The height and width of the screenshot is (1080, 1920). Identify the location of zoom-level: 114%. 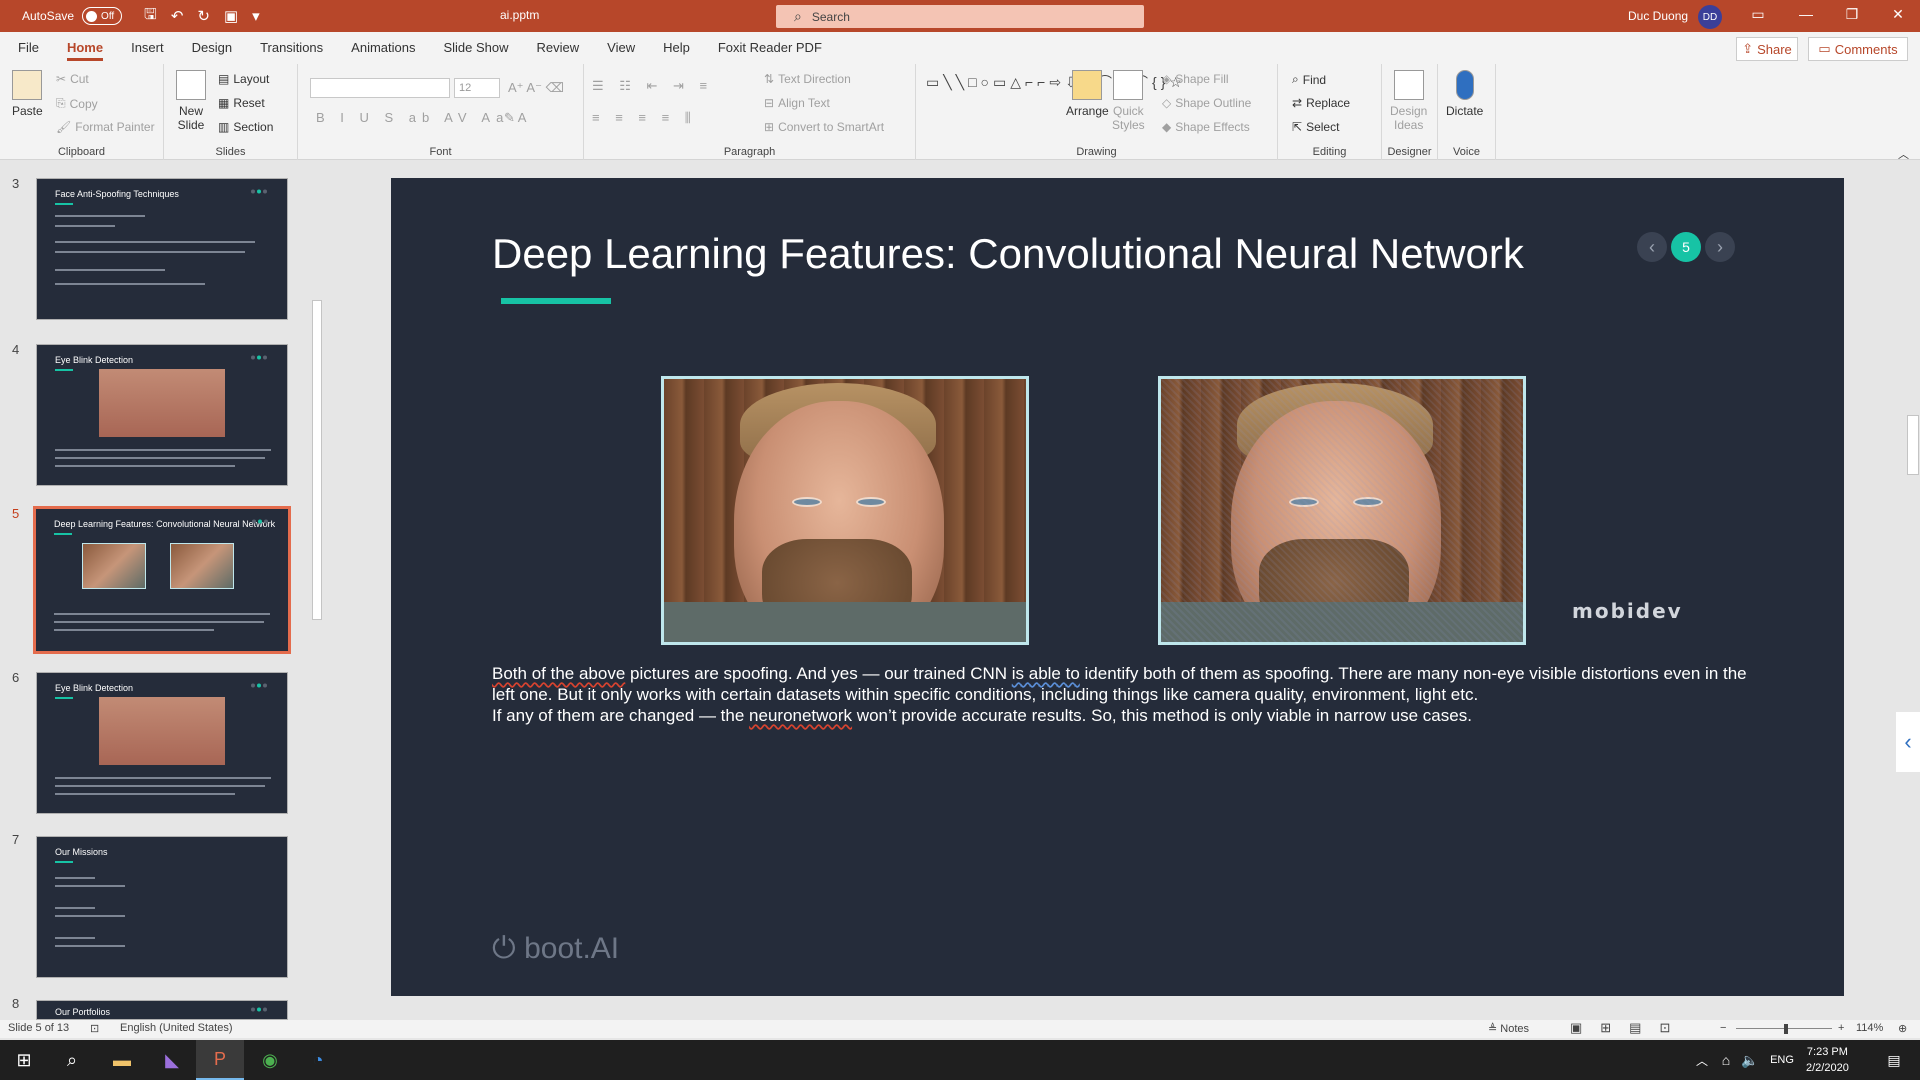
(1869, 1028).